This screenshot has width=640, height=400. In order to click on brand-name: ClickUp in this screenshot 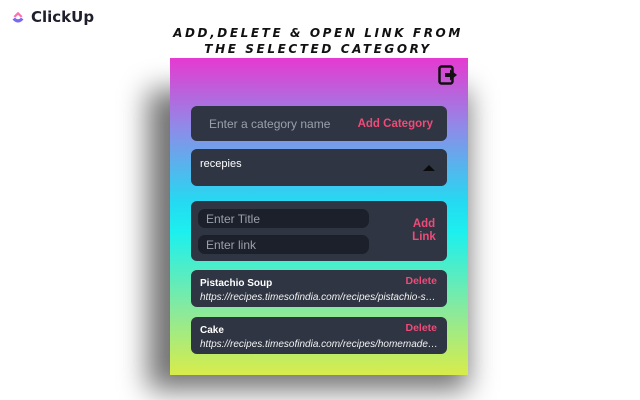, I will do `click(63, 17)`.